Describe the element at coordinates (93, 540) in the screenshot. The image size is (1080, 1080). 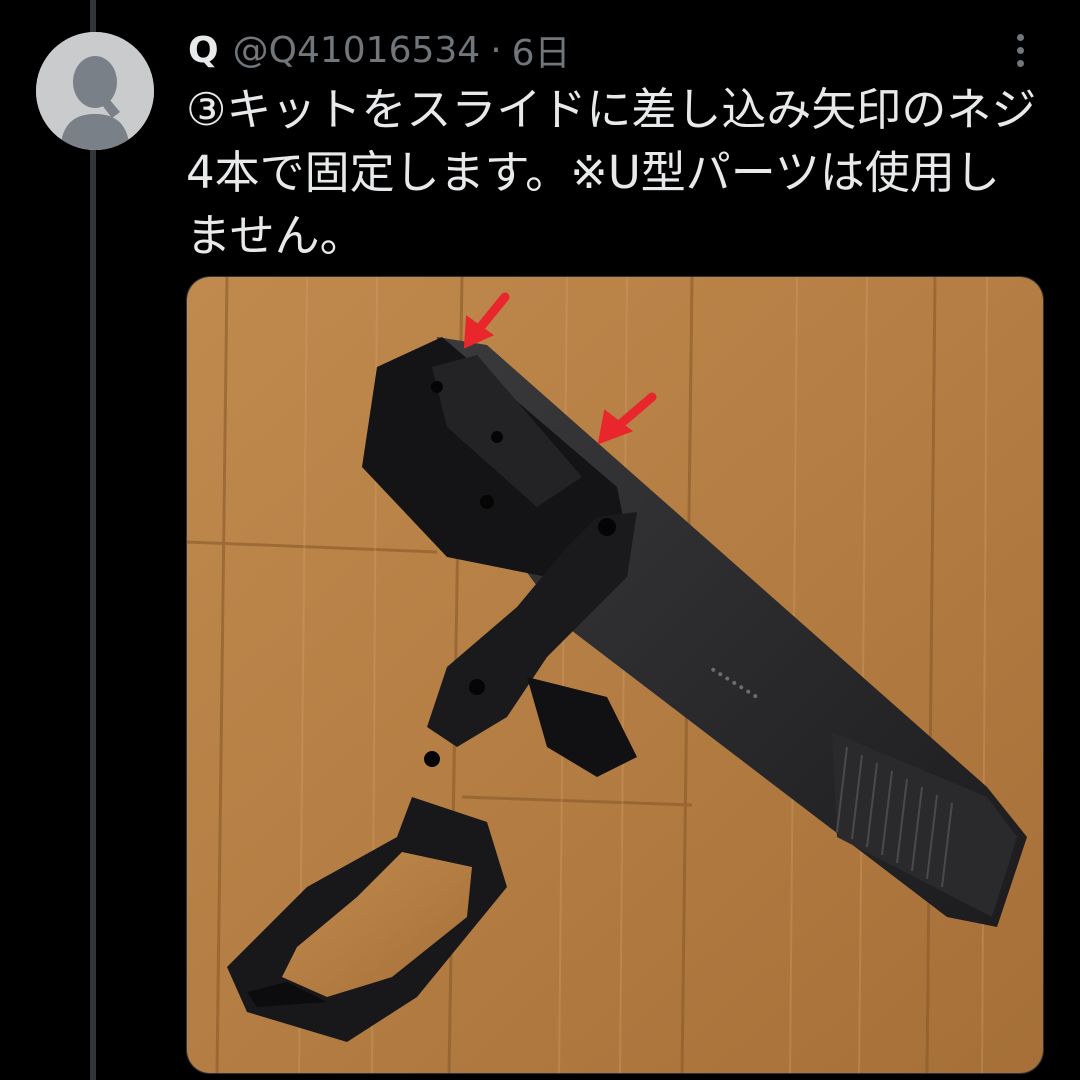
I see `thread-line` at that location.